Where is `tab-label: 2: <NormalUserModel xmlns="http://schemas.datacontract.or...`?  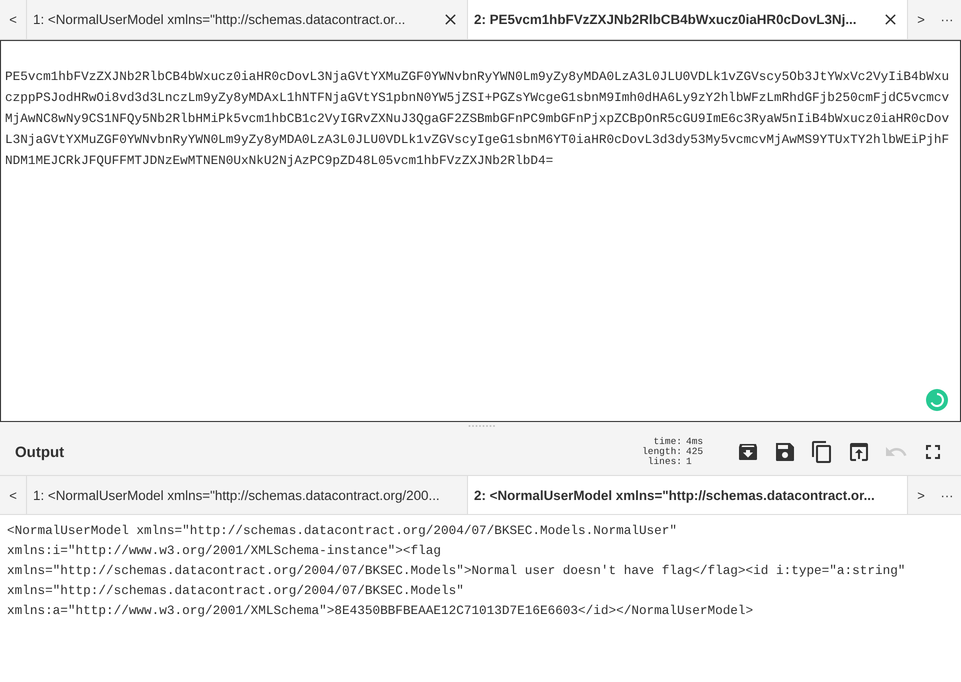 tab-label: 2: <NormalUserModel xmlns="http://schemas.datacontract.or... is located at coordinates (675, 495).